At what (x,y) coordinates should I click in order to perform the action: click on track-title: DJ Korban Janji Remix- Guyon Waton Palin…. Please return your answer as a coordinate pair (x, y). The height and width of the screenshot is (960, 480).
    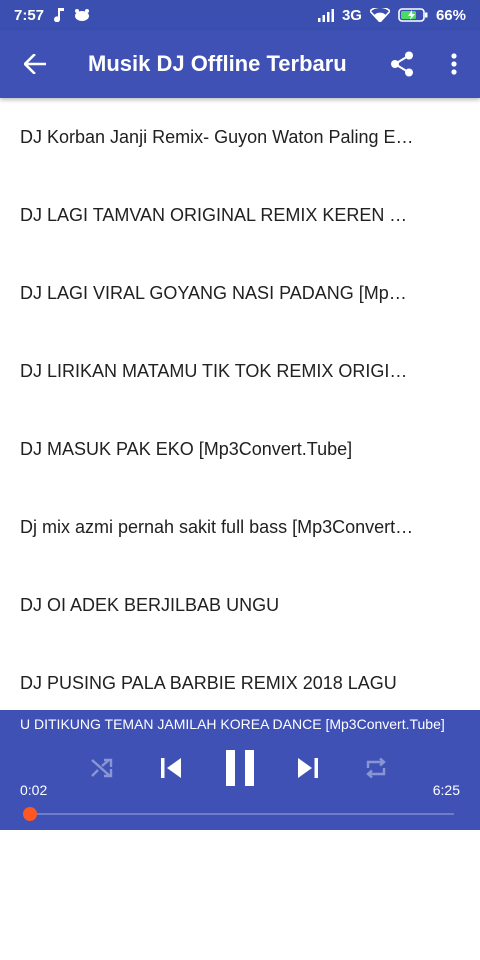
    Looking at the image, I should click on (218, 136).